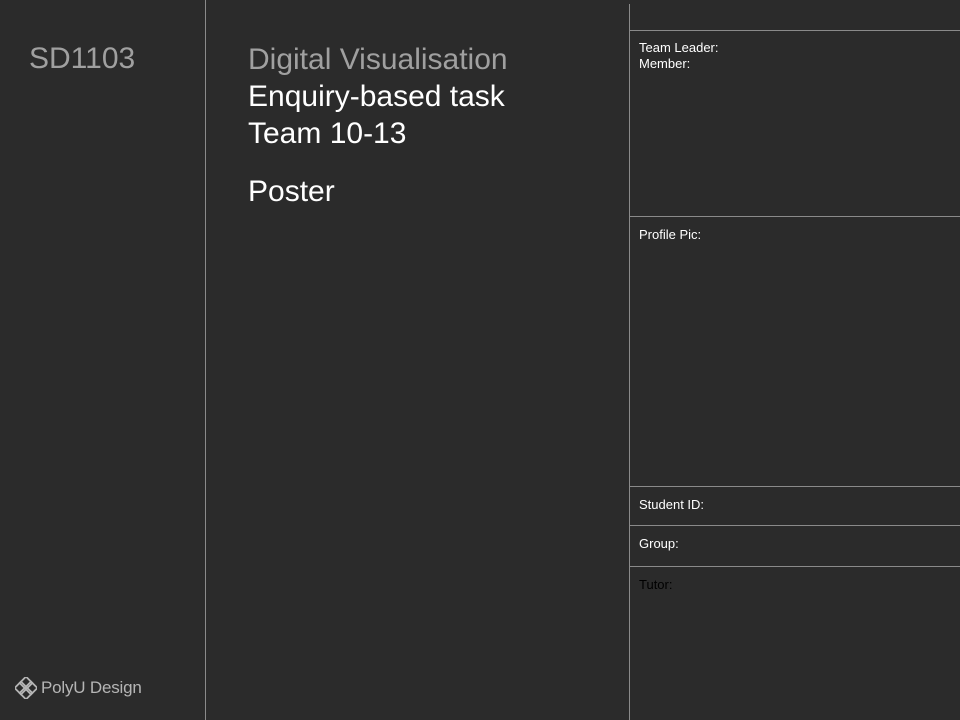  I want to click on student-id-divider, so click(795, 525).